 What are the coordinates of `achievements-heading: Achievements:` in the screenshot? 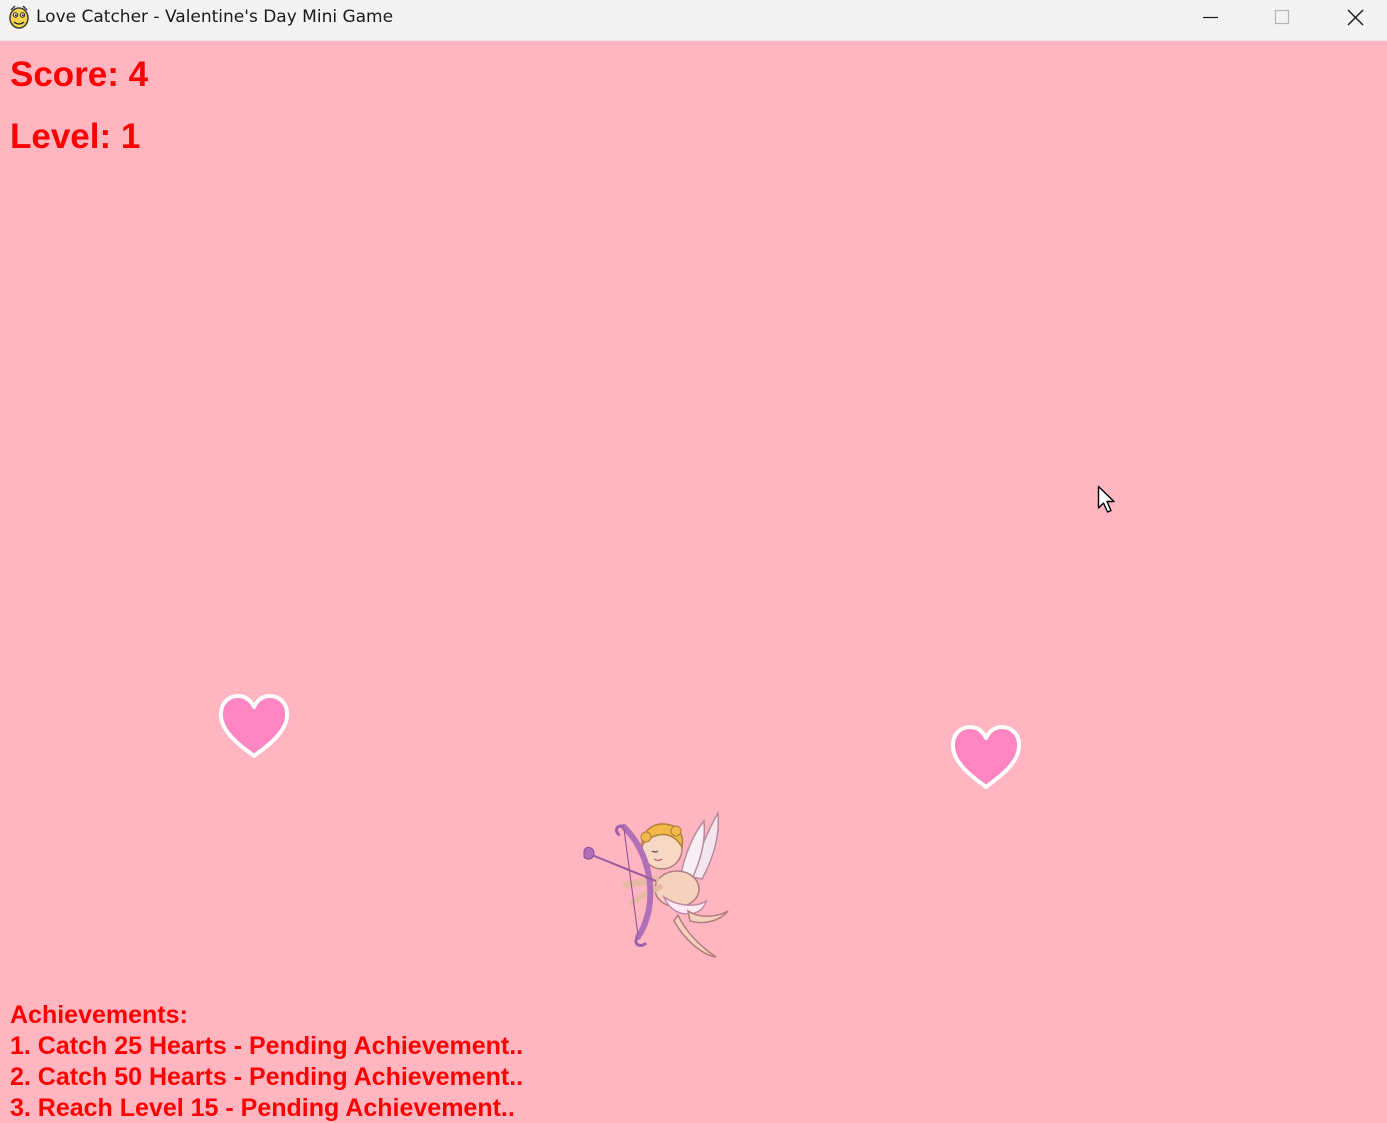 It's located at (99, 1015).